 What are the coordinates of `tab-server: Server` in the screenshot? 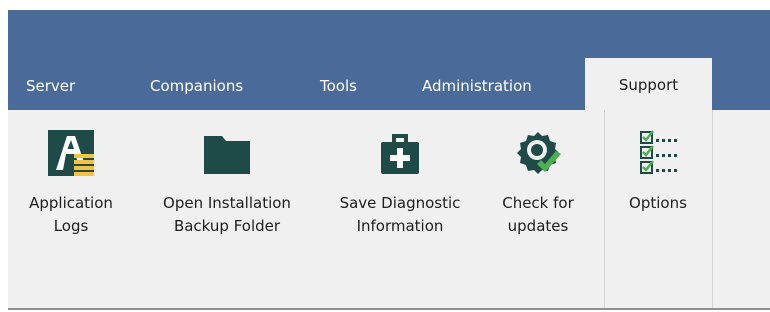 It's located at (64, 86).